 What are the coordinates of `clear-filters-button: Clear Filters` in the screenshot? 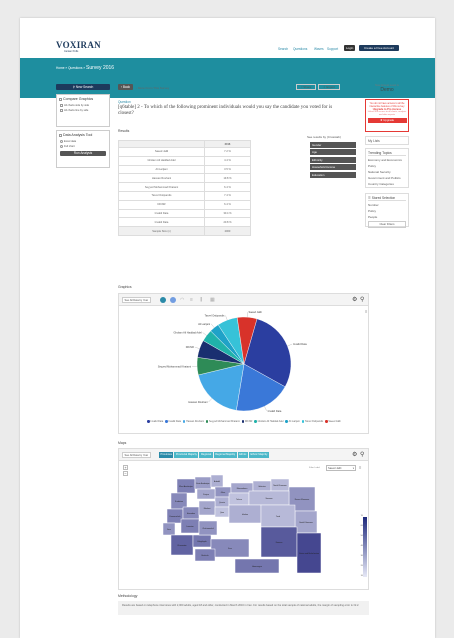 It's located at (387, 224).